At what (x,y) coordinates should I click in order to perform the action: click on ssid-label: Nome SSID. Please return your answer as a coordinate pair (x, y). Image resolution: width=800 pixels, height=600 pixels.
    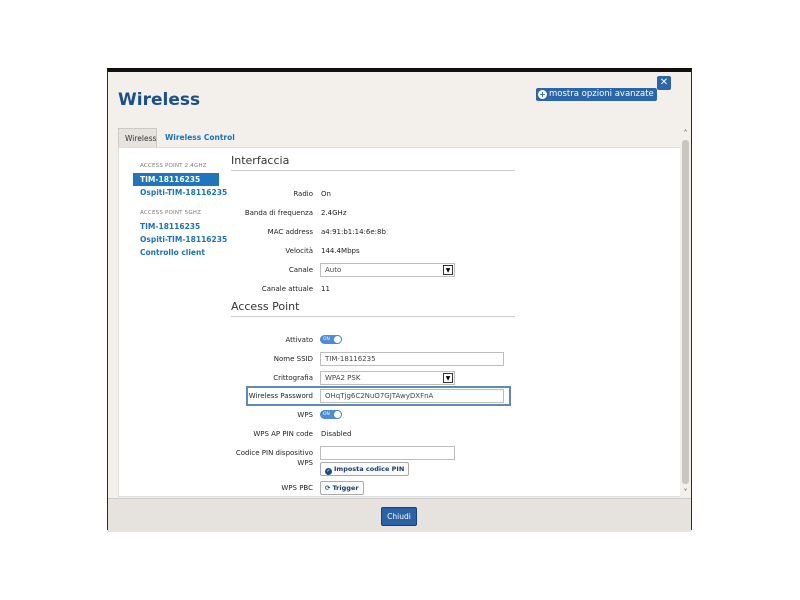
    Looking at the image, I should click on (293, 359).